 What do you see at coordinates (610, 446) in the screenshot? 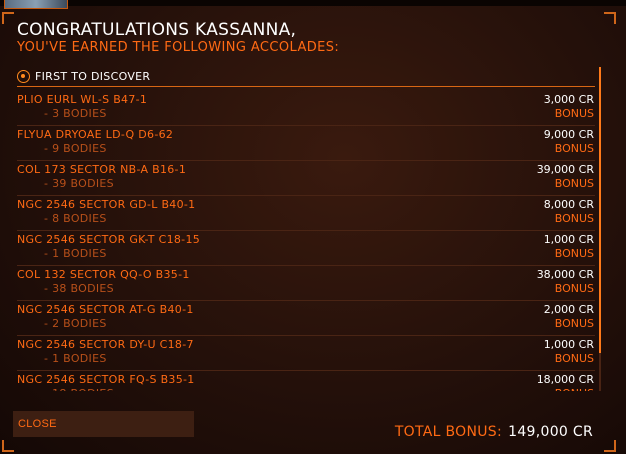
I see `corner-bracket-bottom-right` at bounding box center [610, 446].